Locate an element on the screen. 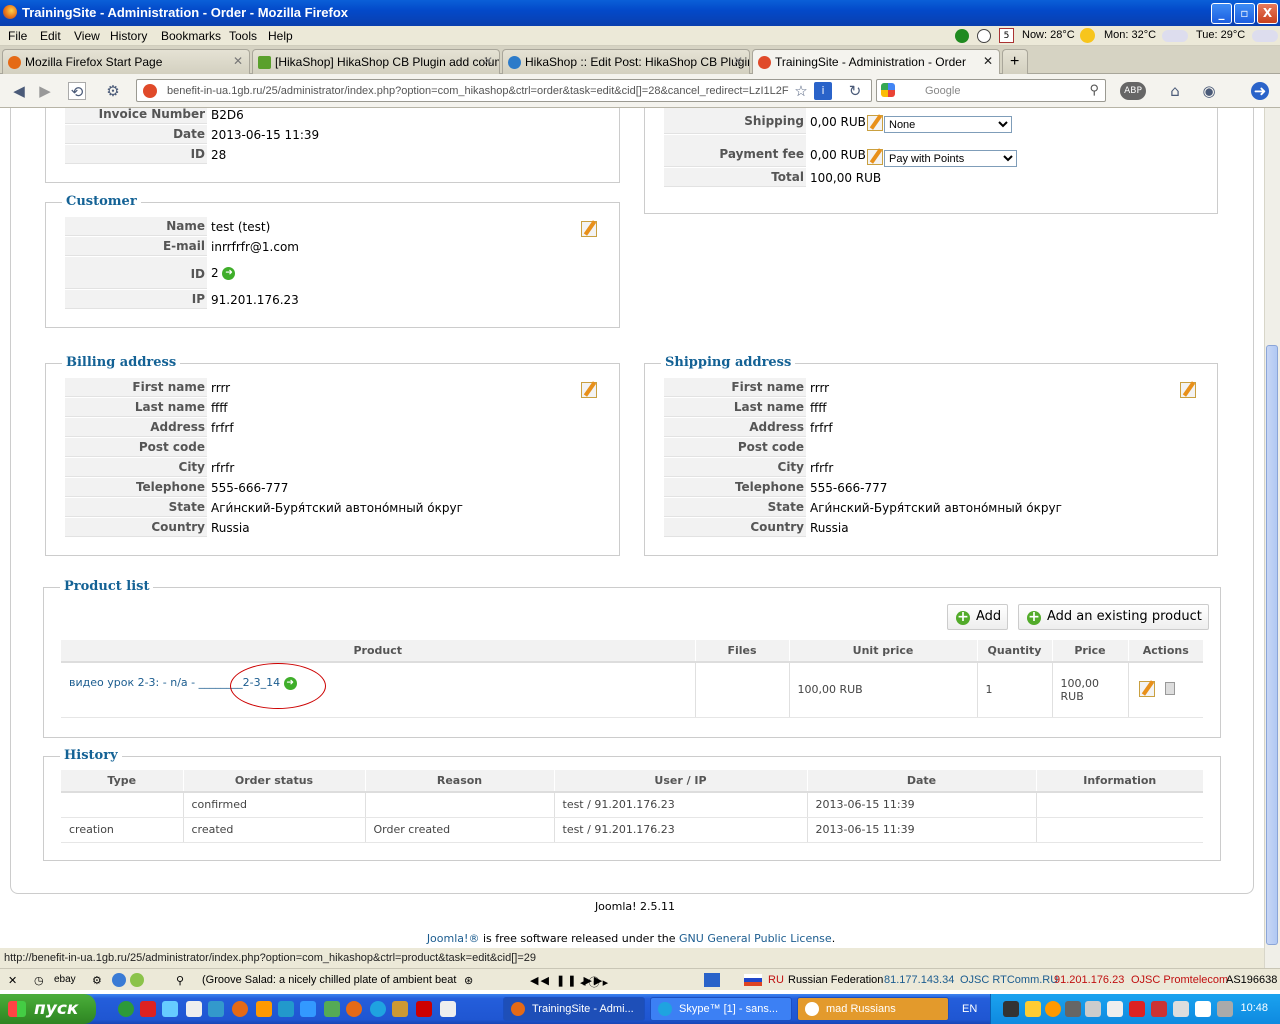  menu-bookmarks: Bookmarks is located at coordinates (191, 36).